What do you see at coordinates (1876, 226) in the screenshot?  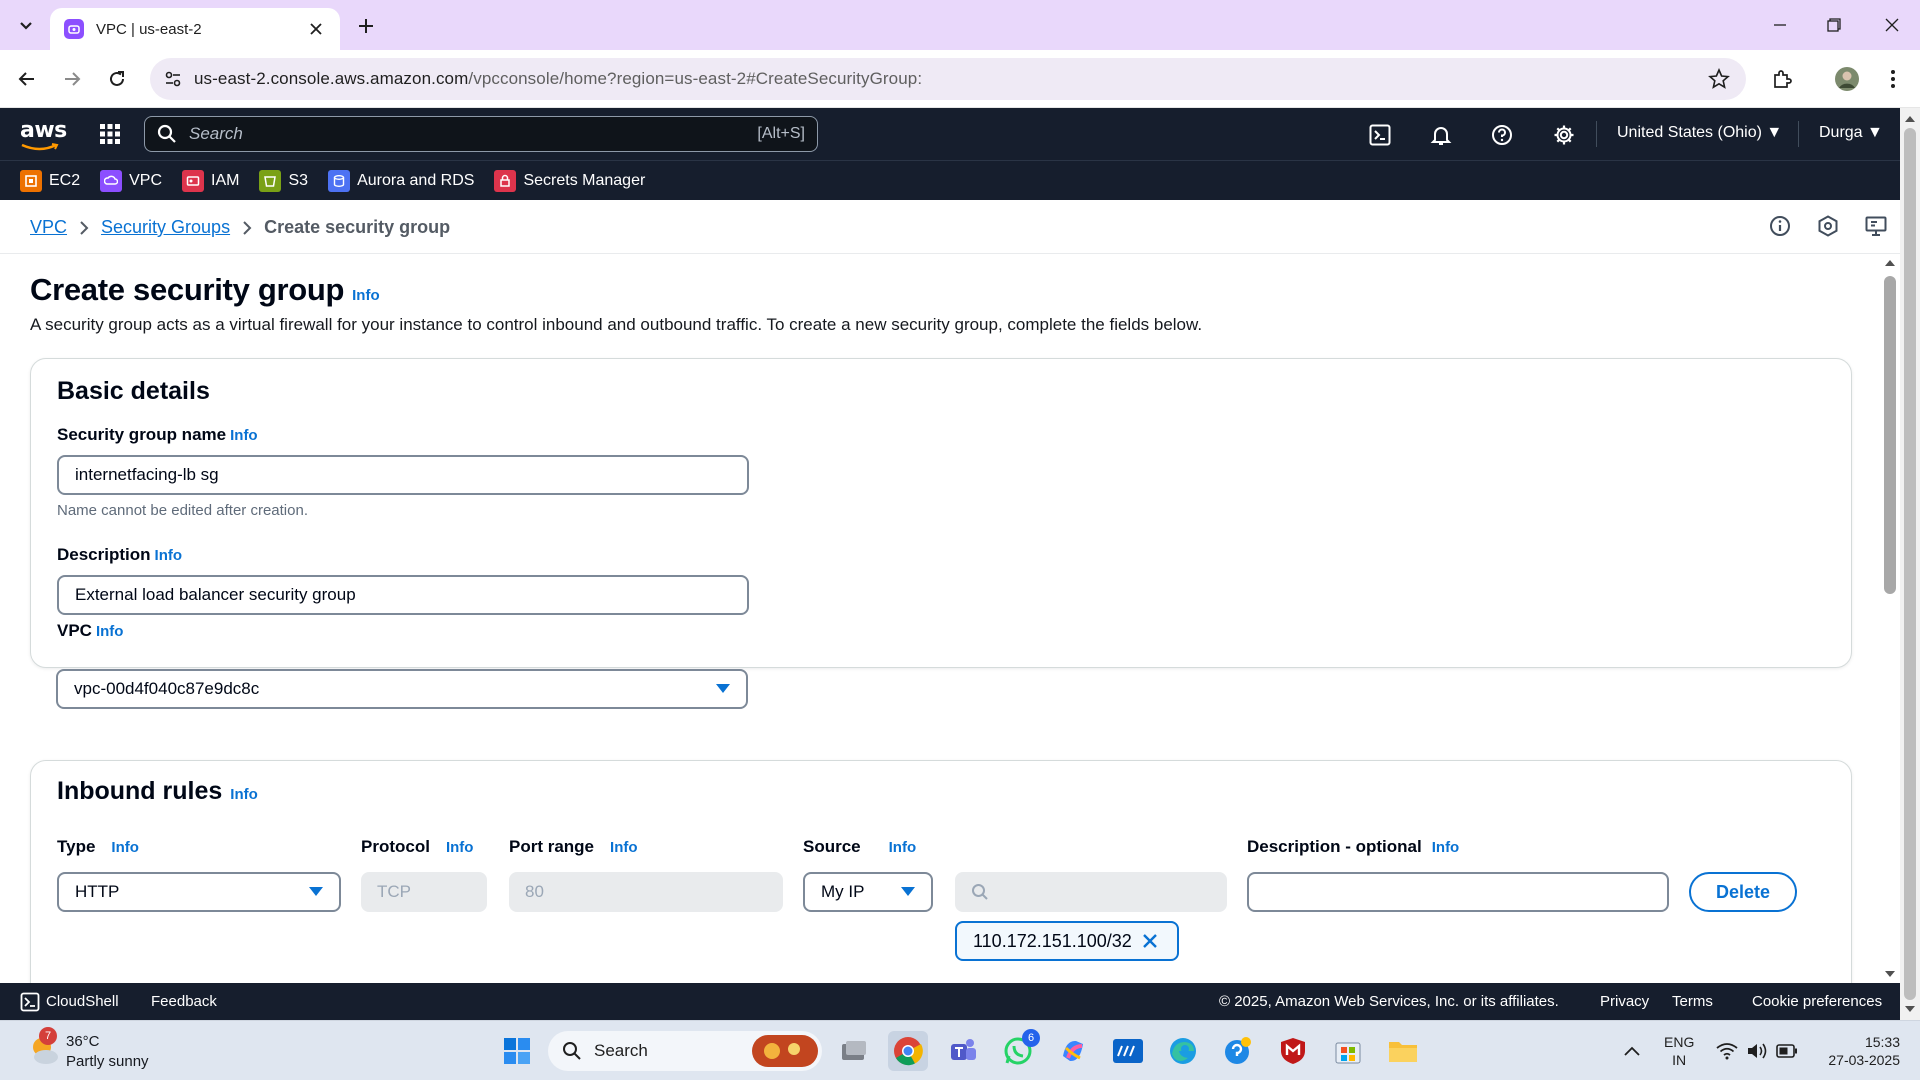 I see `monitor-feedback-icon` at bounding box center [1876, 226].